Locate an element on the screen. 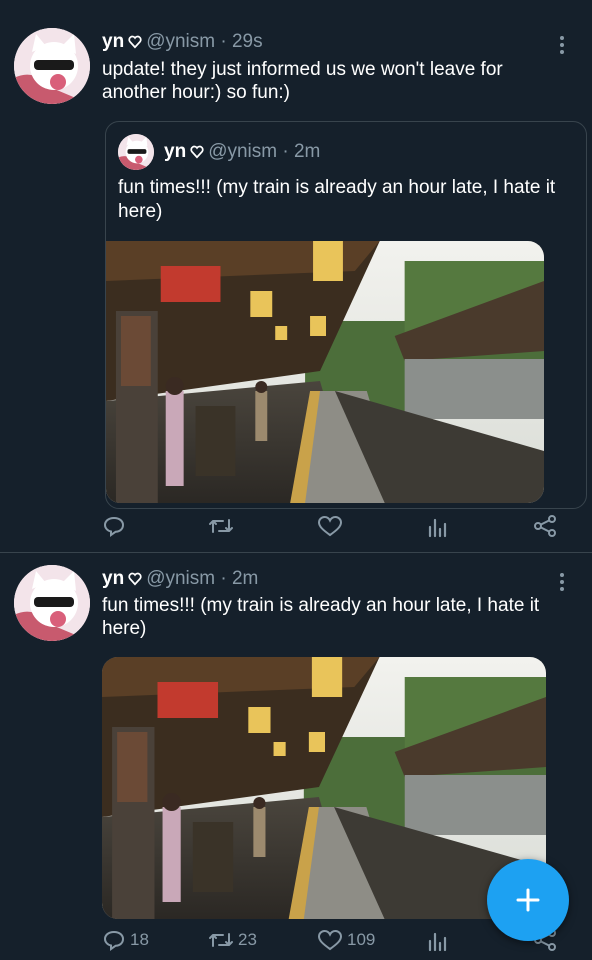 The height and width of the screenshot is (960, 592). retweet-button: 23 is located at coordinates (232, 940).